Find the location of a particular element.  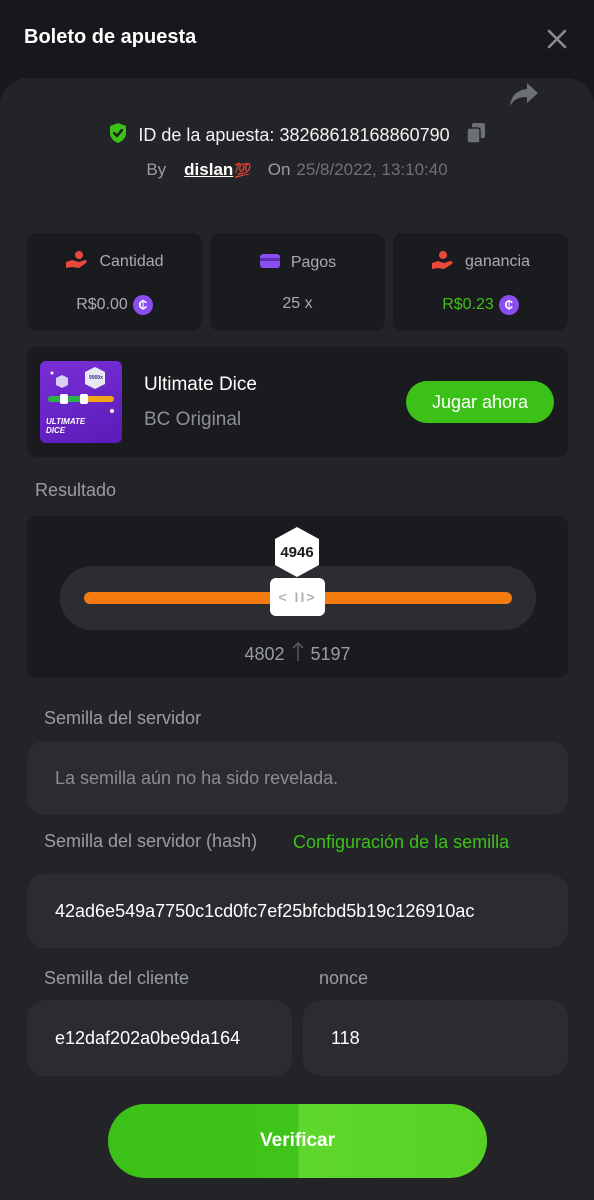

result-value: 4946 is located at coordinates (297, 552).